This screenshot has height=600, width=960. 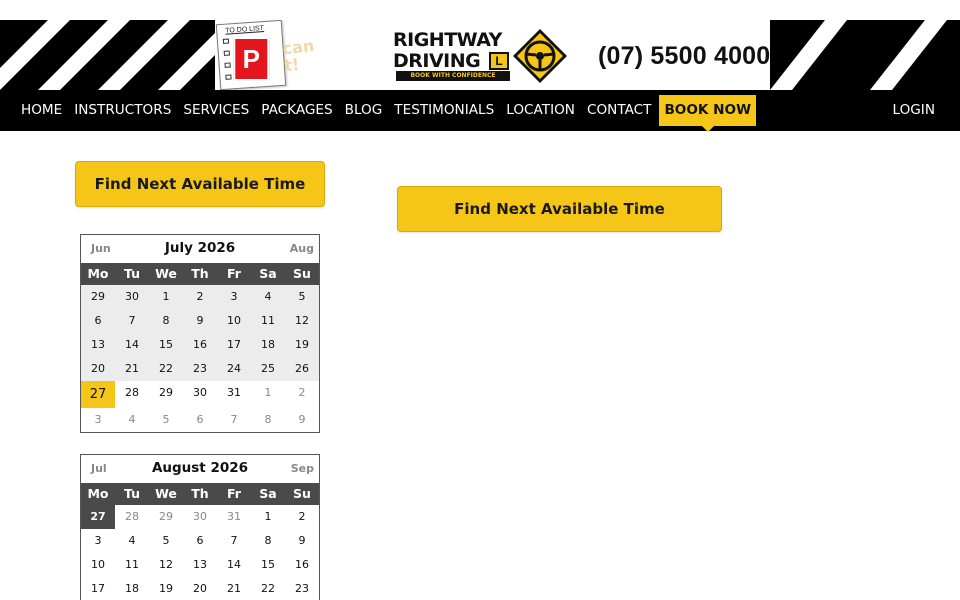 I want to click on weekday-label: Sa, so click(x=268, y=493).